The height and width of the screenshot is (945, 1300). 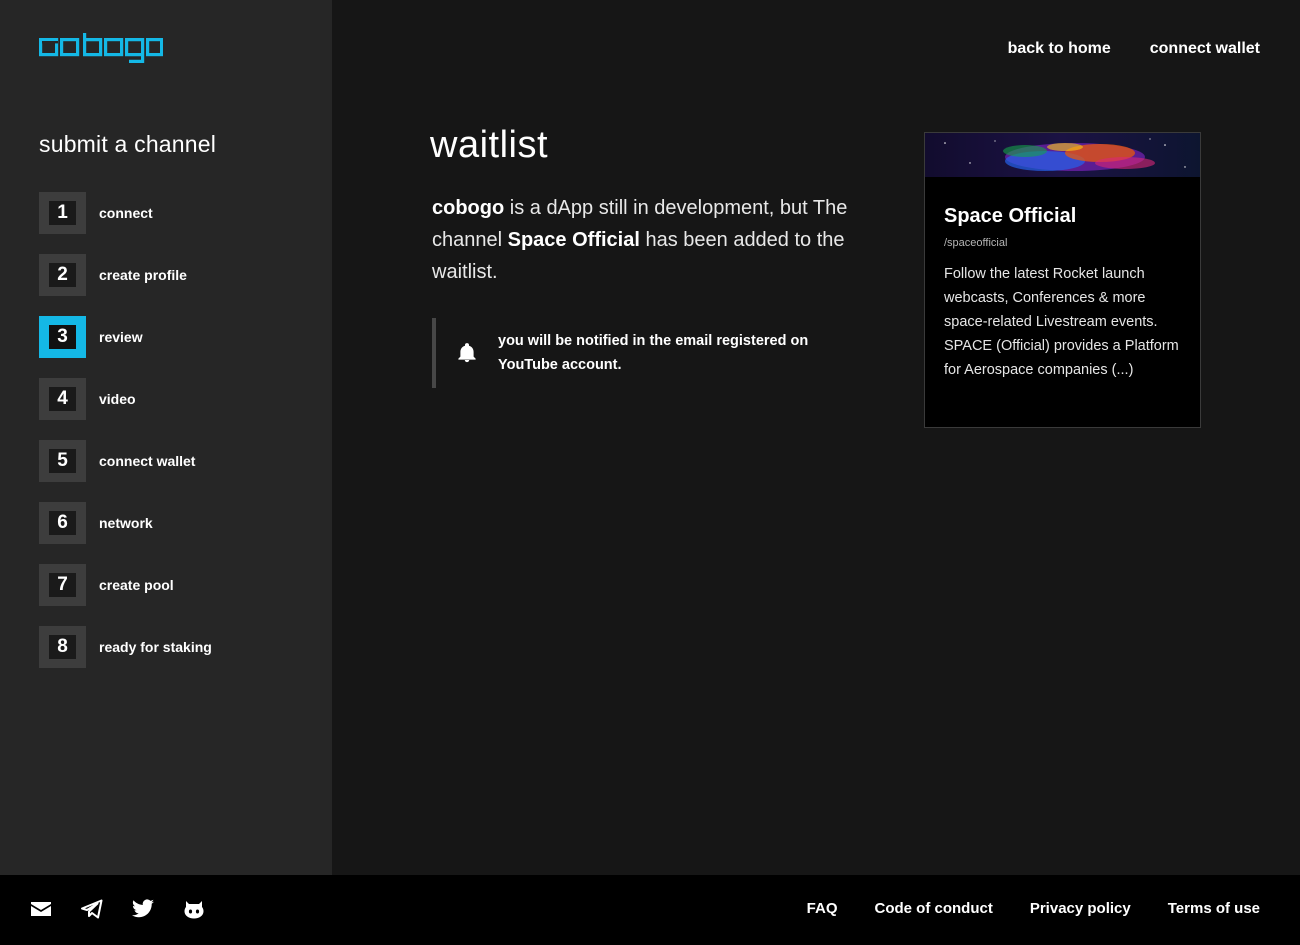 I want to click on telegram-icon, so click(x=92, y=909).